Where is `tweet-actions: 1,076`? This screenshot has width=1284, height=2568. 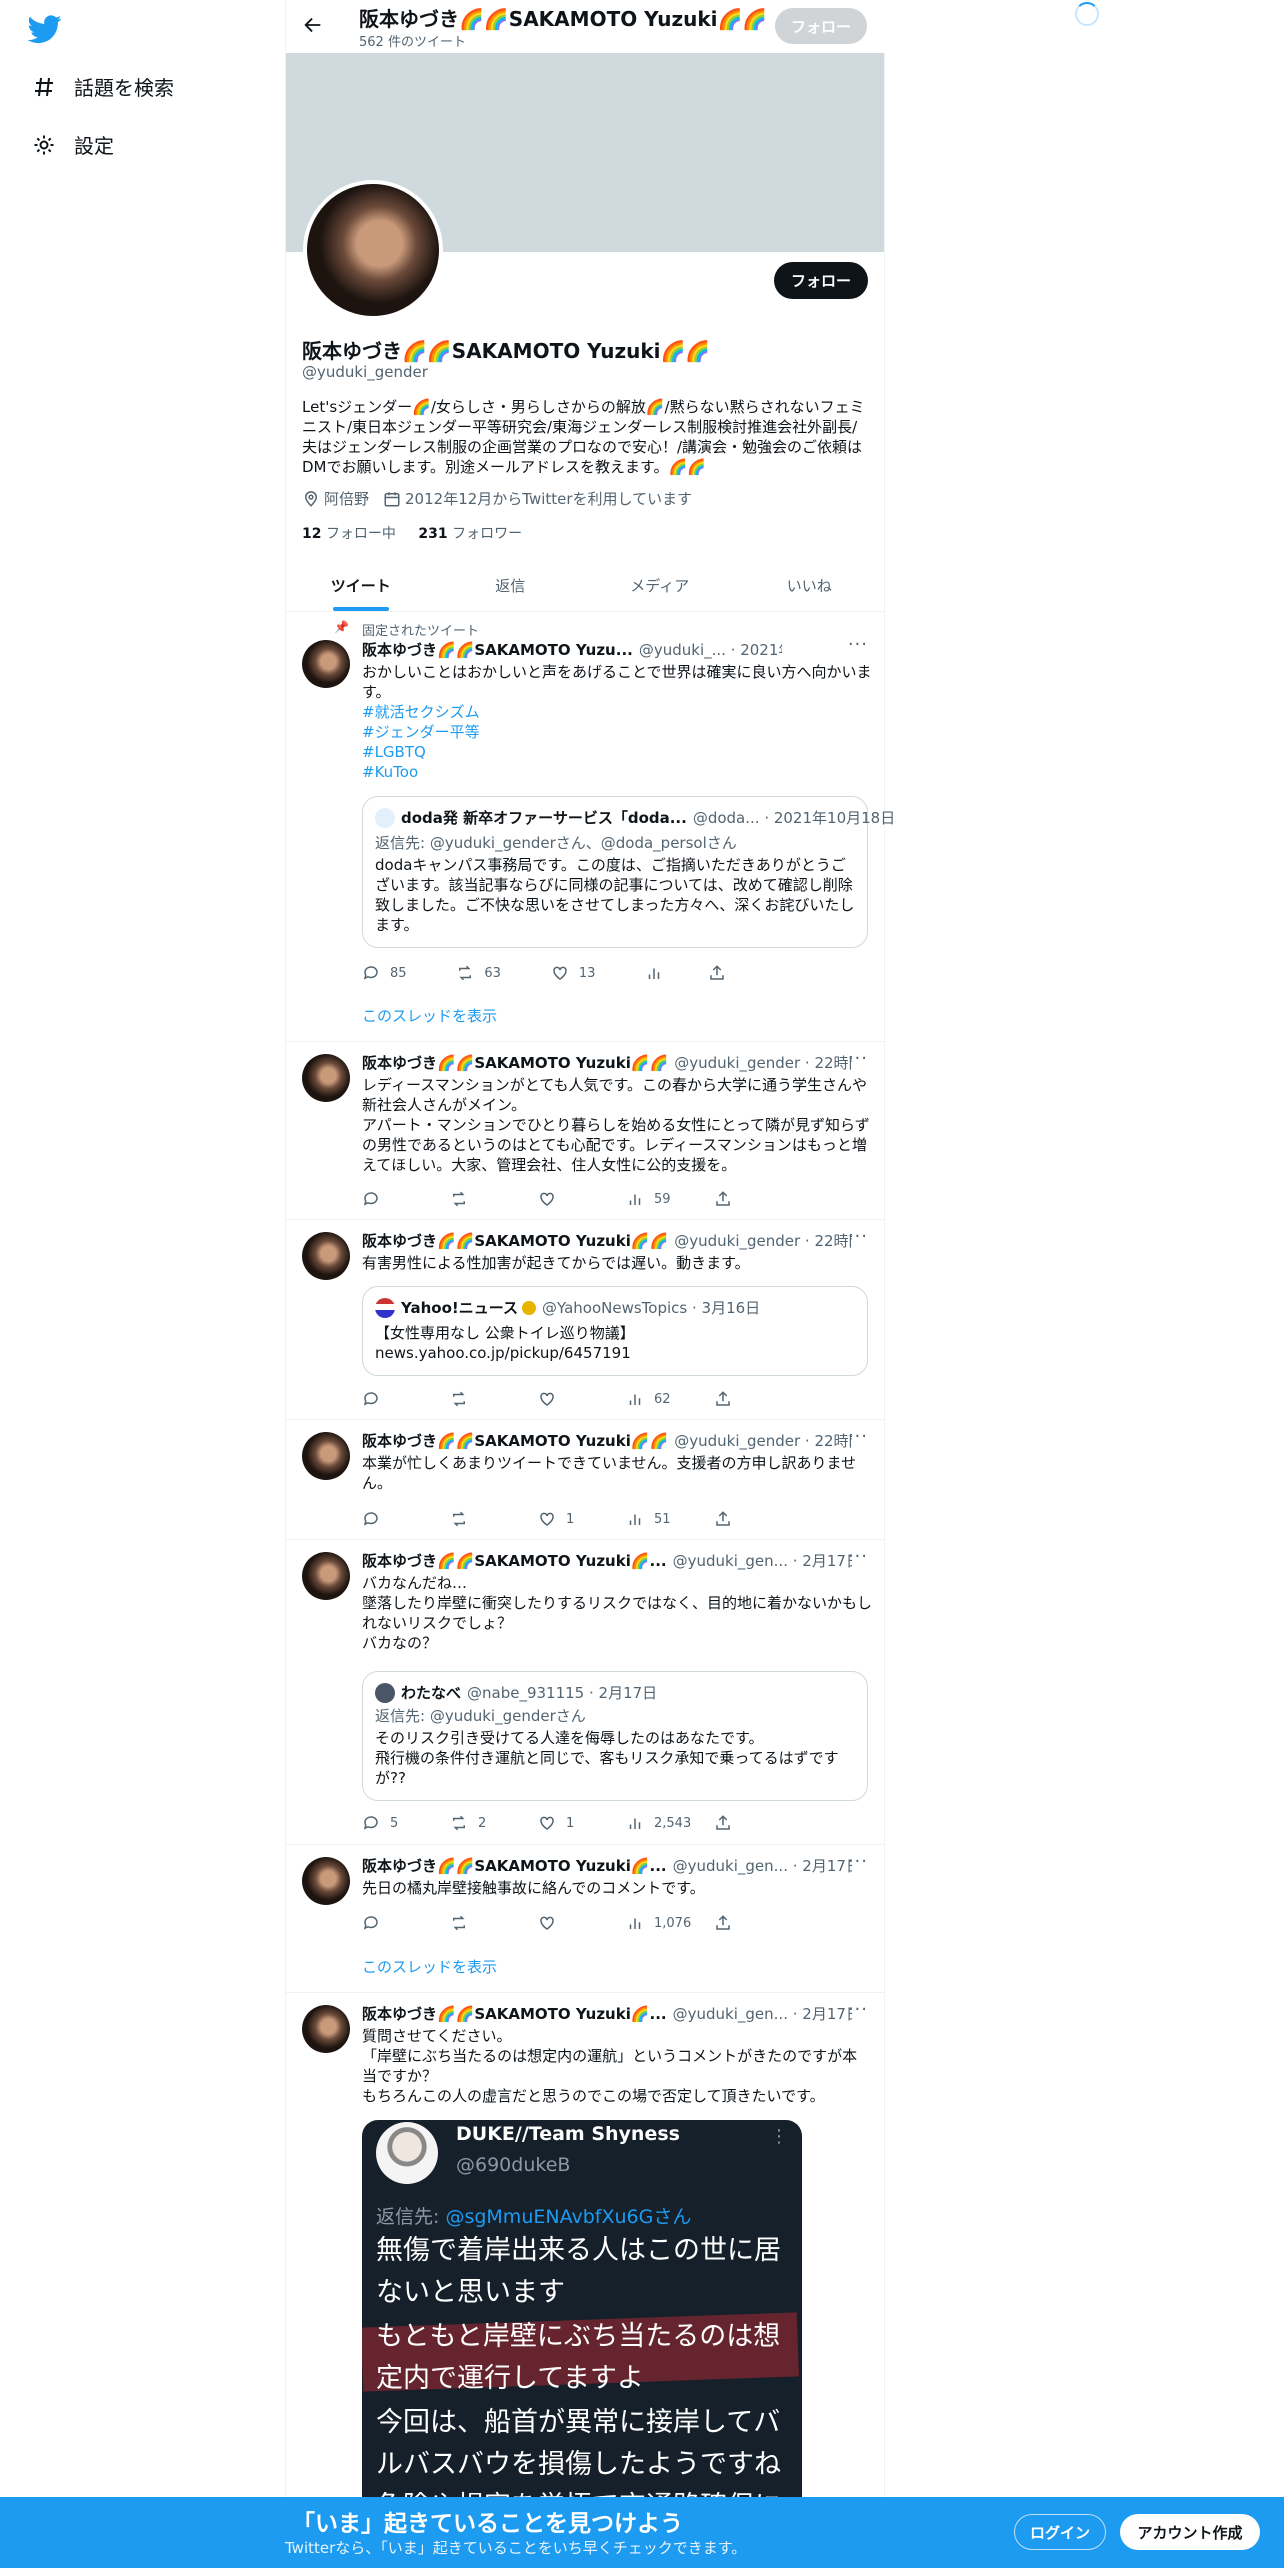 tweet-actions: 1,076 is located at coordinates (582, 1923).